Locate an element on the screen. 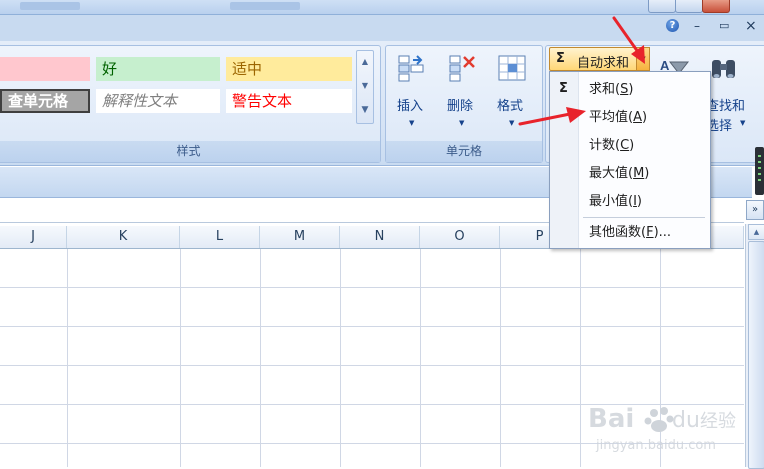  vertical-scrollbar: ▲ is located at coordinates (754, 346).